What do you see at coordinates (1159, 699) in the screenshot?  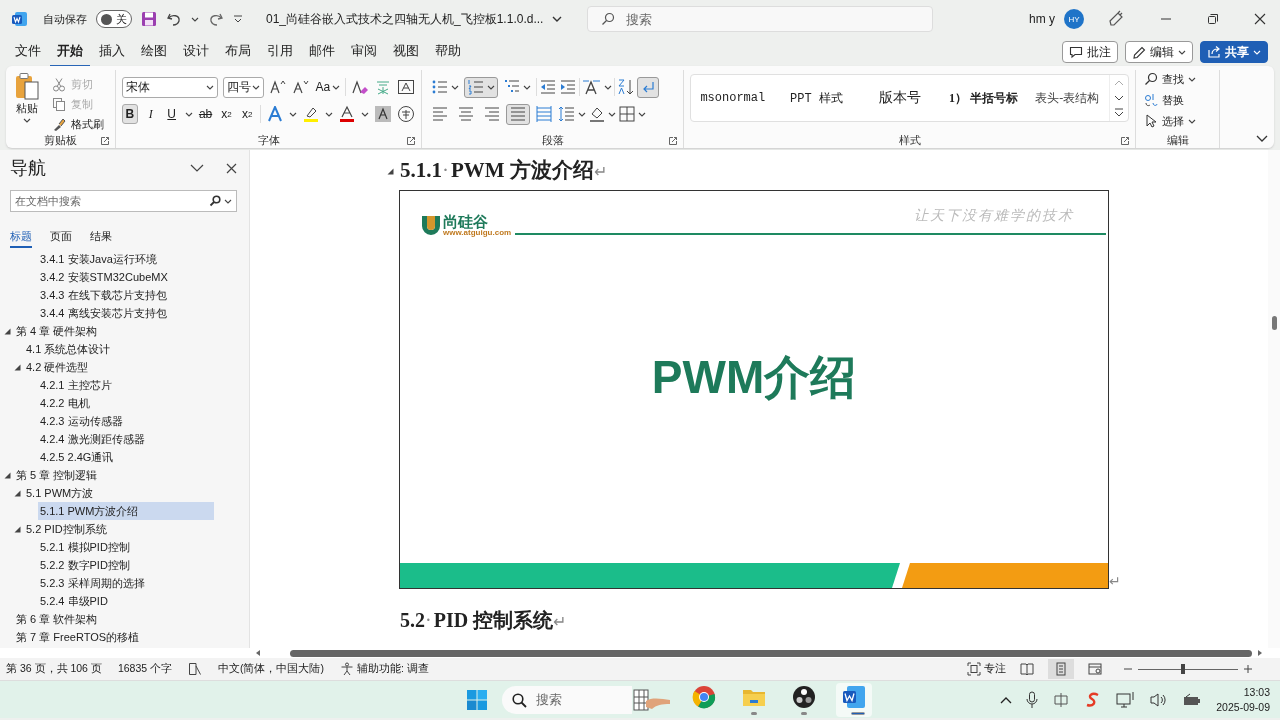 I see `speaker-icon` at bounding box center [1159, 699].